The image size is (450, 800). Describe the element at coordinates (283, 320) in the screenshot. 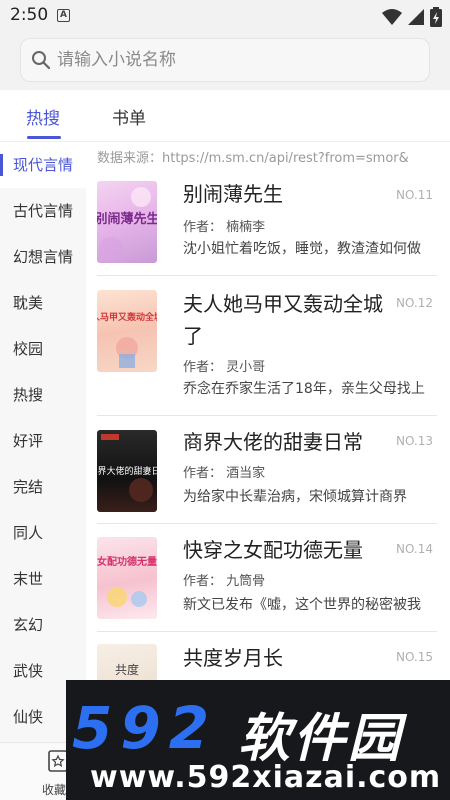

I see `book-title: 夫人她马甲又轰动全城了` at that location.